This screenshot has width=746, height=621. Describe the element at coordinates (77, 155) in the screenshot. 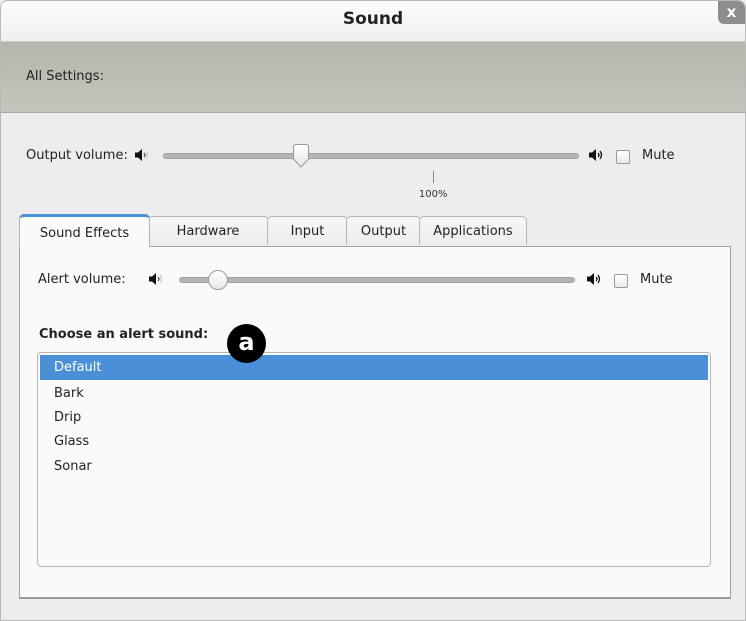

I see `output-volume-label: Output volume:` at that location.